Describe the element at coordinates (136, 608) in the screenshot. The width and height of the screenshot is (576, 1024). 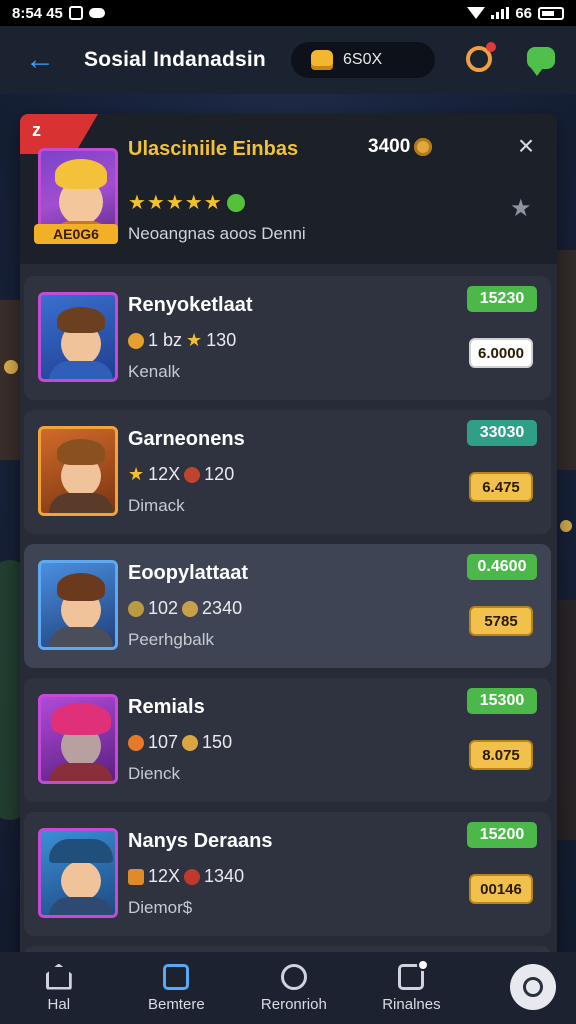
I see `shield-icon` at that location.